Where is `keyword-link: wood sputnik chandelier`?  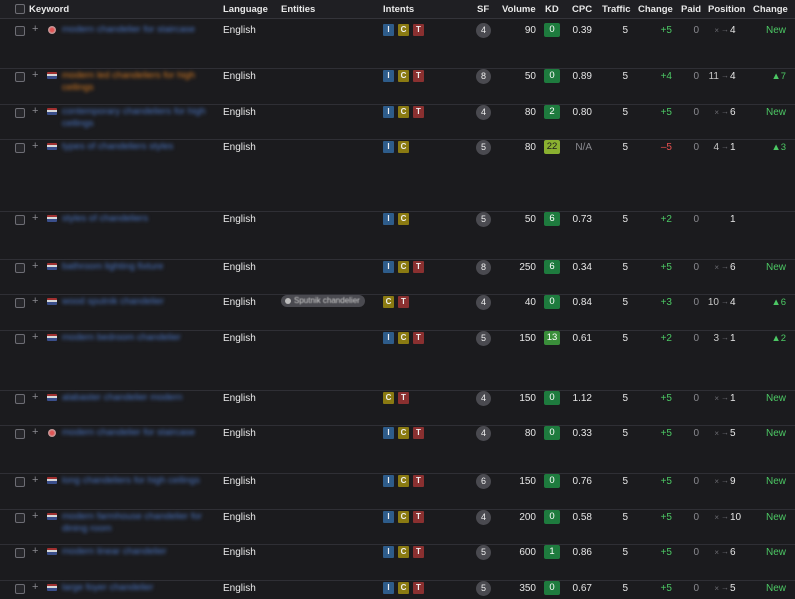
keyword-link: wood sputnik chandelier is located at coordinates (137, 302).